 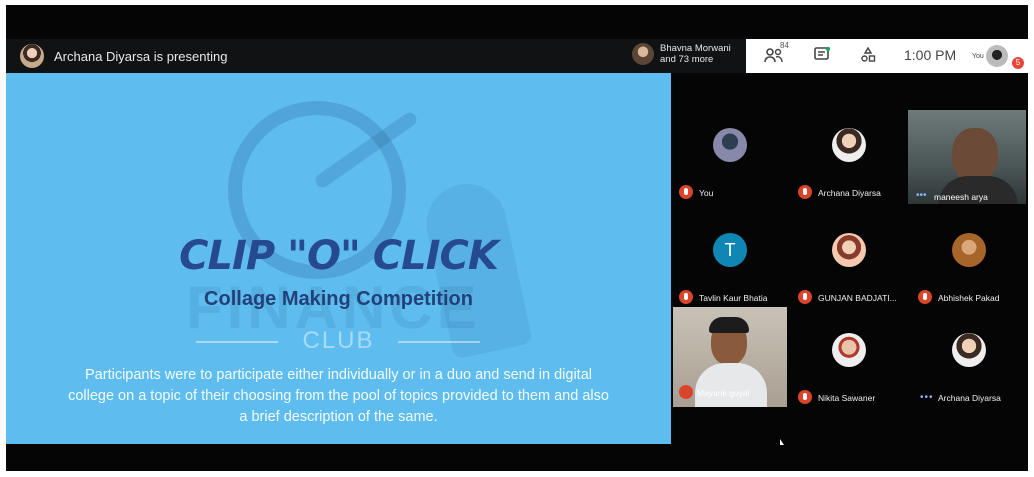 What do you see at coordinates (975, 155) in the screenshot?
I see `video-person` at bounding box center [975, 155].